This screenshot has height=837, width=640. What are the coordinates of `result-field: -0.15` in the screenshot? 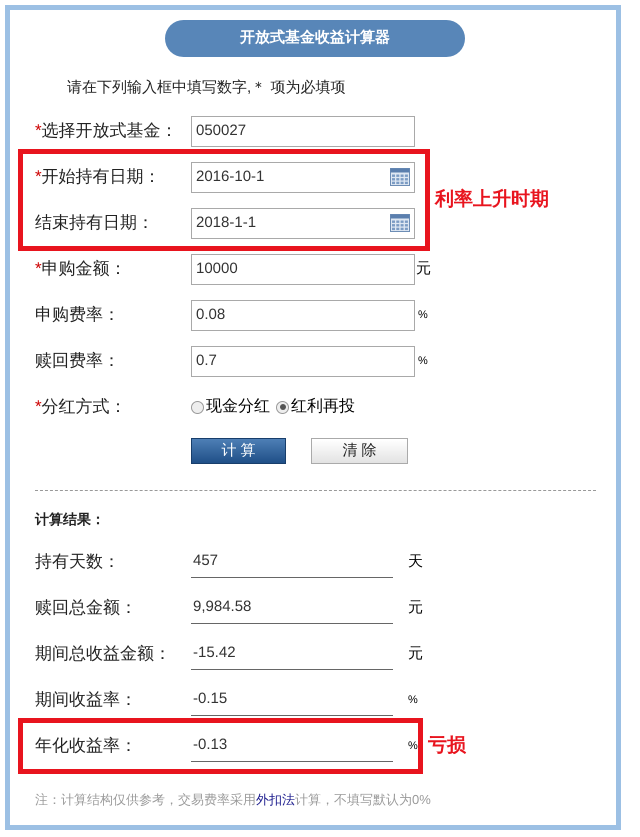 It's located at (292, 700).